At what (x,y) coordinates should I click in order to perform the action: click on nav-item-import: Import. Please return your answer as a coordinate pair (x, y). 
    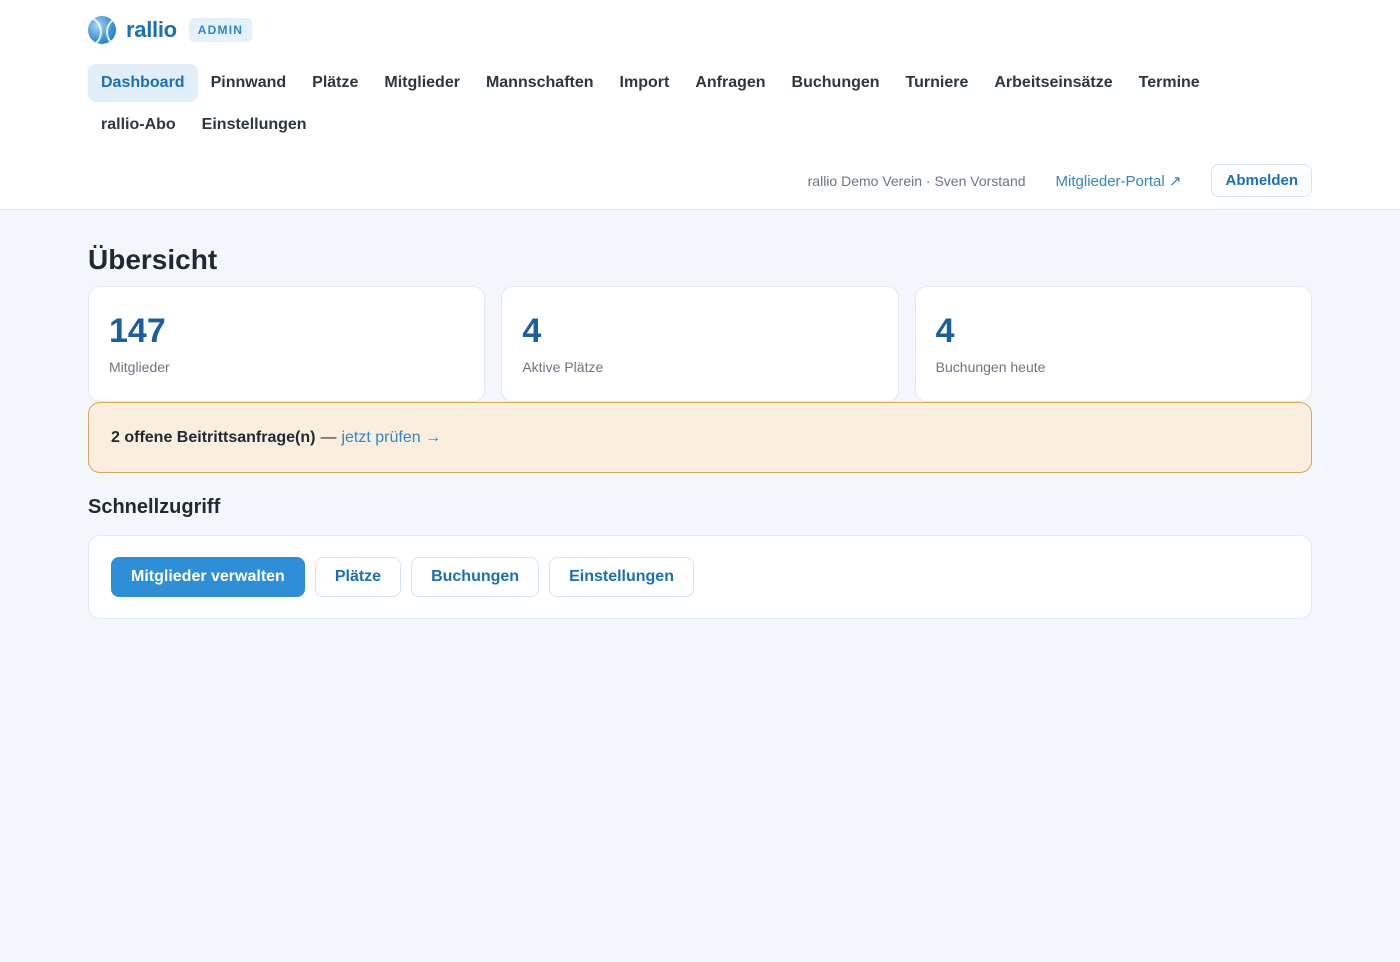
    Looking at the image, I should click on (645, 83).